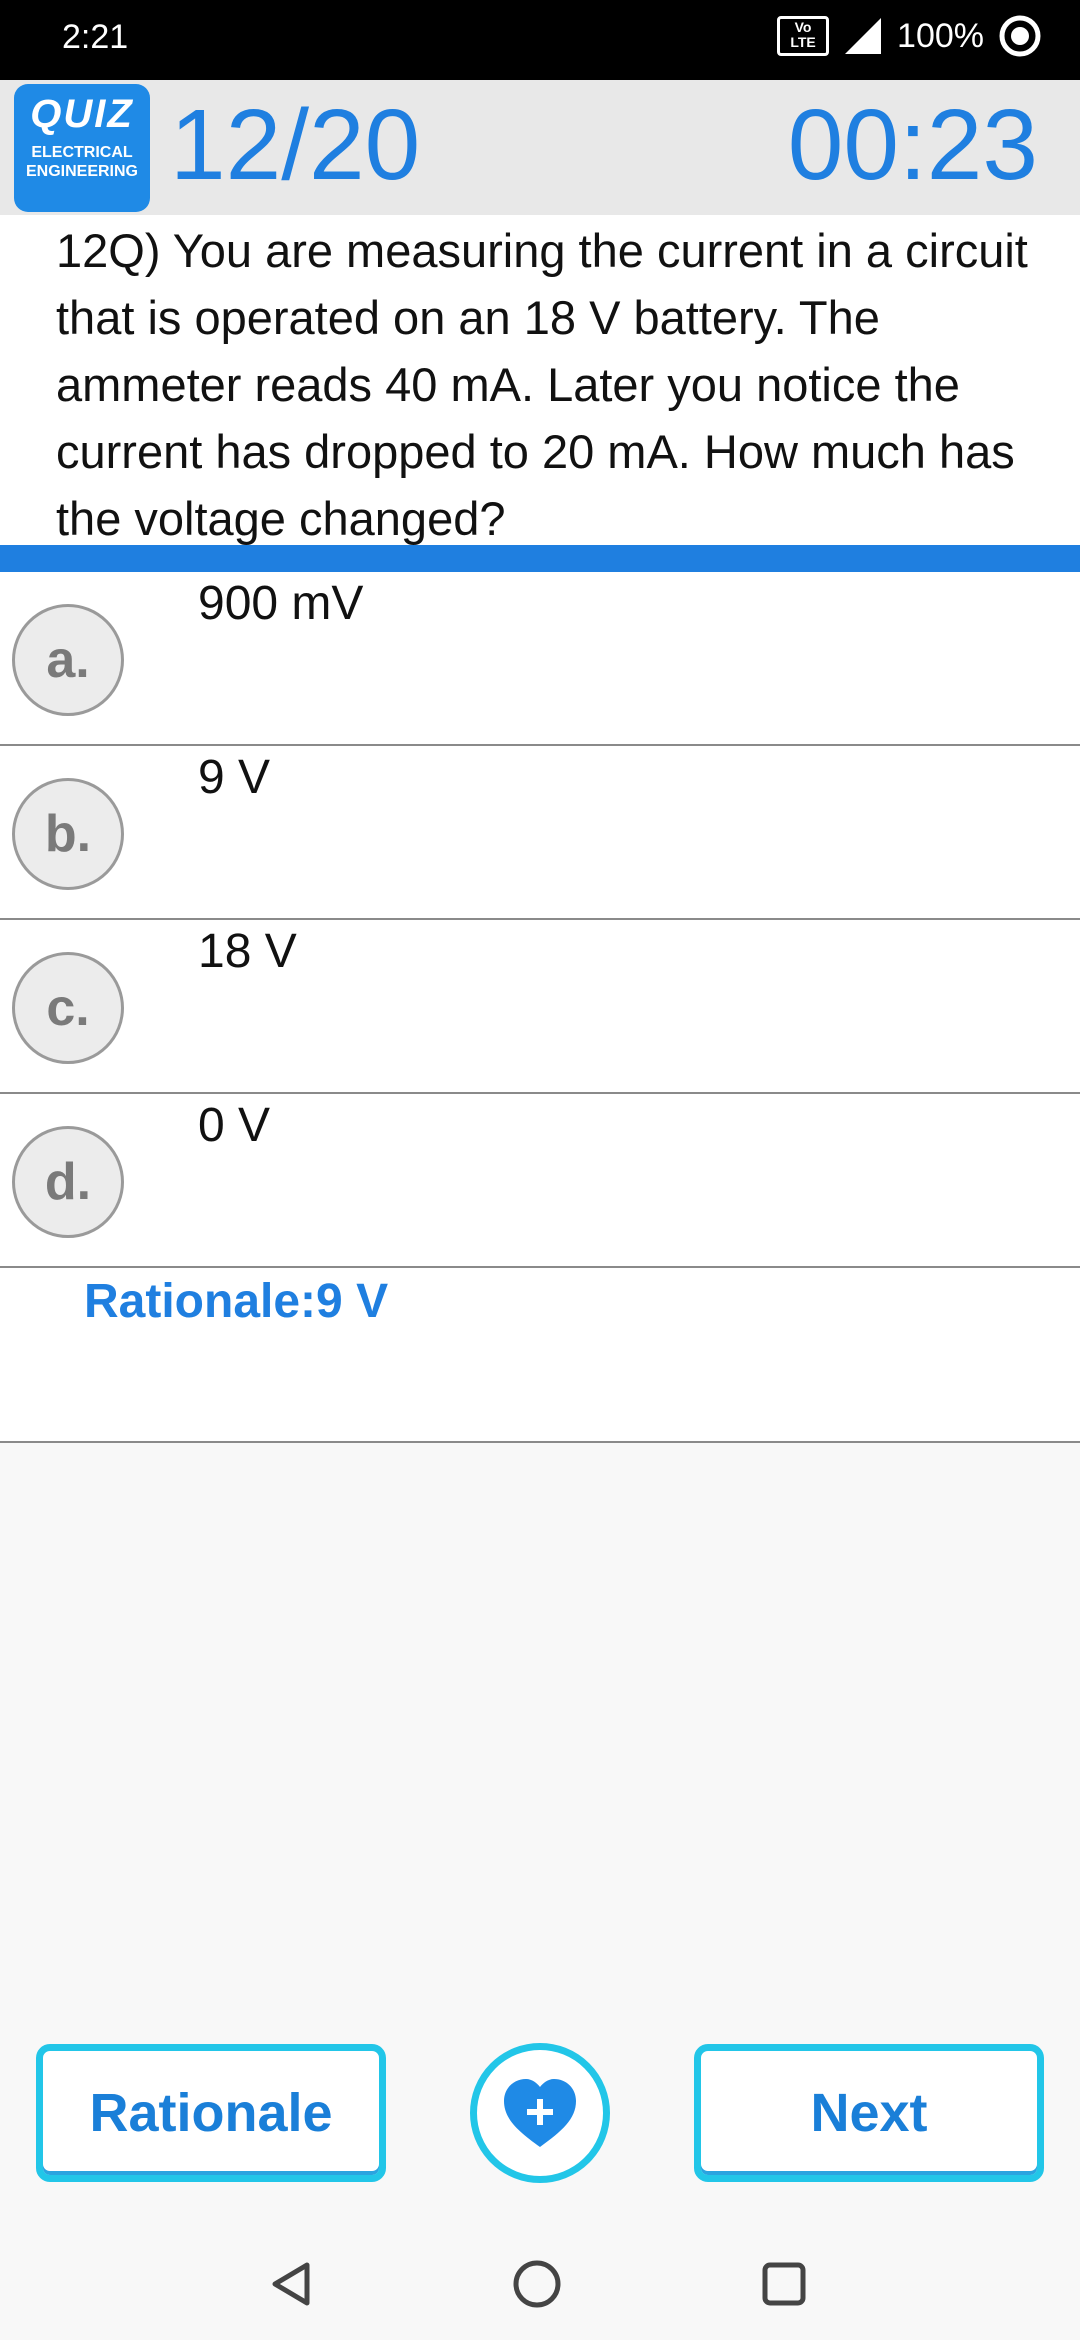 This screenshot has width=1080, height=2340. I want to click on recents-square-icon, so click(784, 2284).